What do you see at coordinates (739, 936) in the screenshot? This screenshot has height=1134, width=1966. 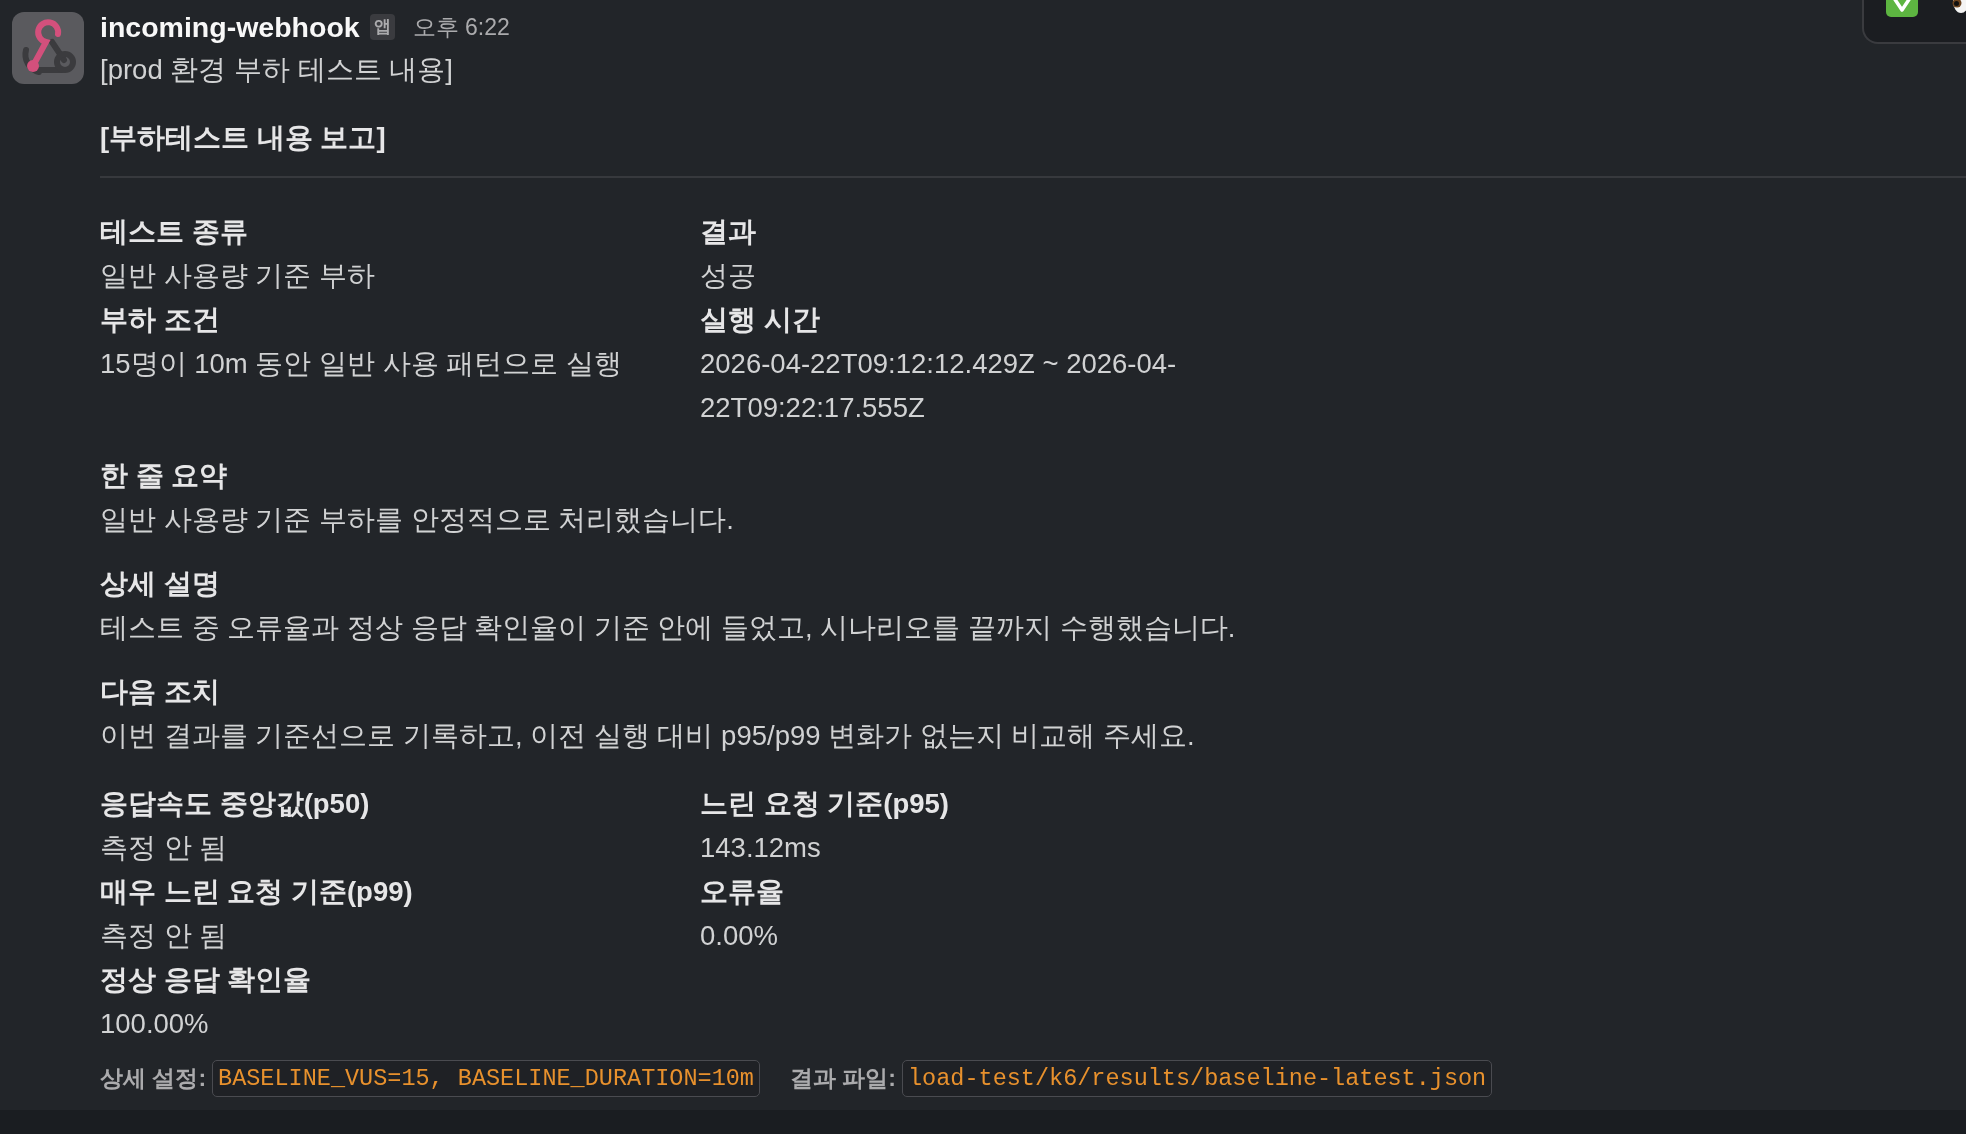 I see `field-value: 0.00%` at bounding box center [739, 936].